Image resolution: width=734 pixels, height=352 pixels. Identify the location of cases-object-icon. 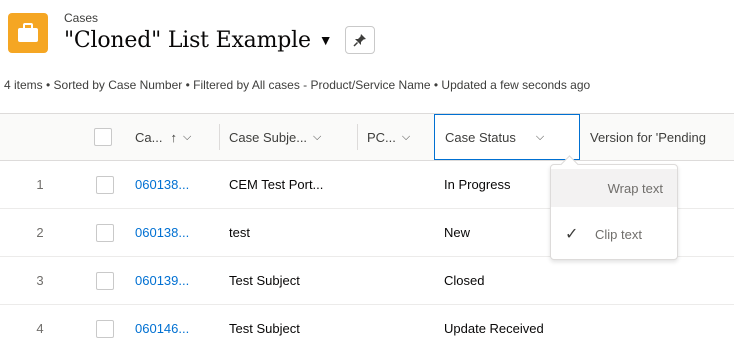
(28, 33).